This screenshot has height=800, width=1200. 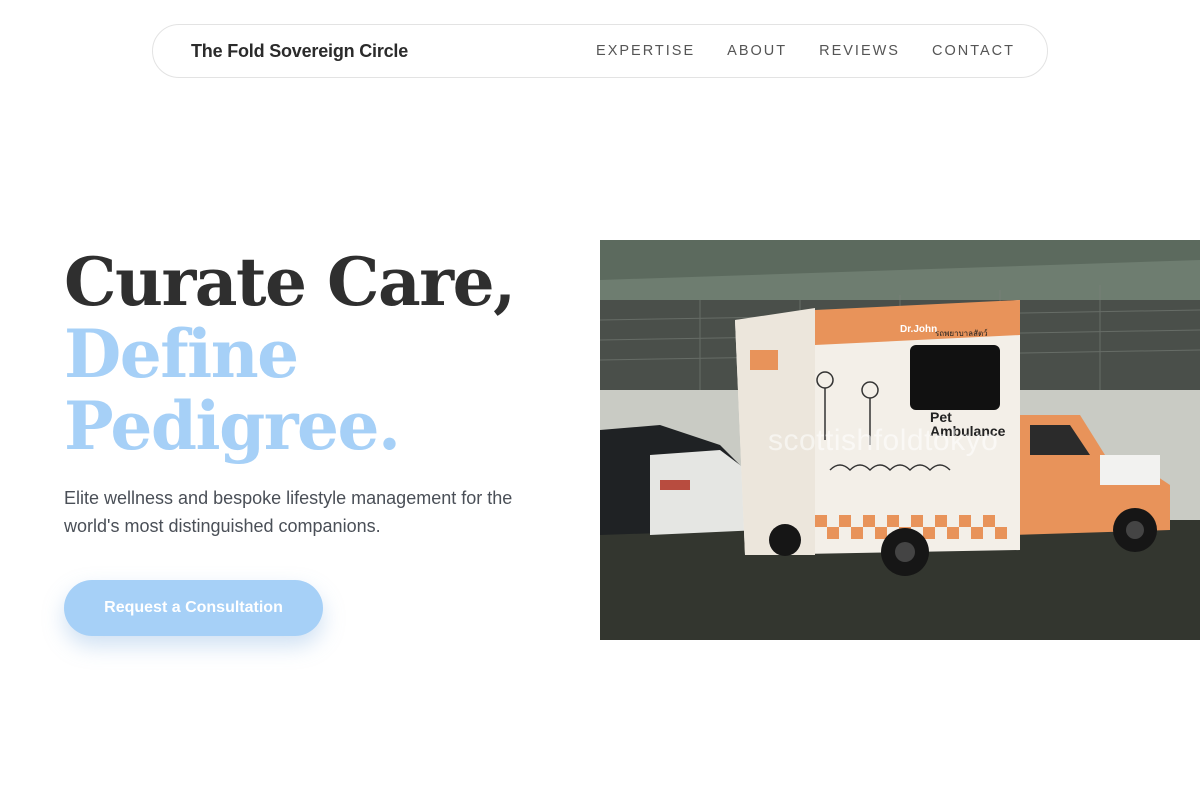 I want to click on nav-links: EXPERTISE ABOUT REVIEWS CONTACT, so click(x=805, y=51).